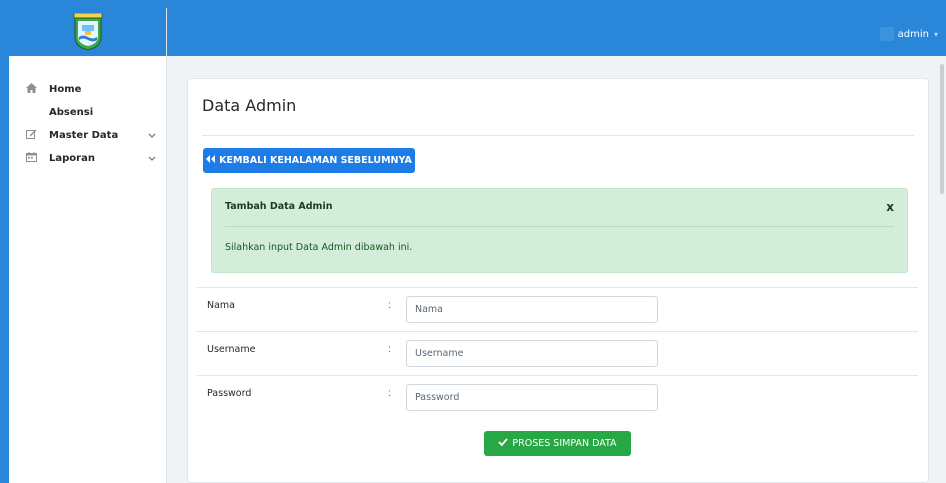 The image size is (946, 483). What do you see at coordinates (890, 207) in the screenshot?
I see `alert-close-button: x` at bounding box center [890, 207].